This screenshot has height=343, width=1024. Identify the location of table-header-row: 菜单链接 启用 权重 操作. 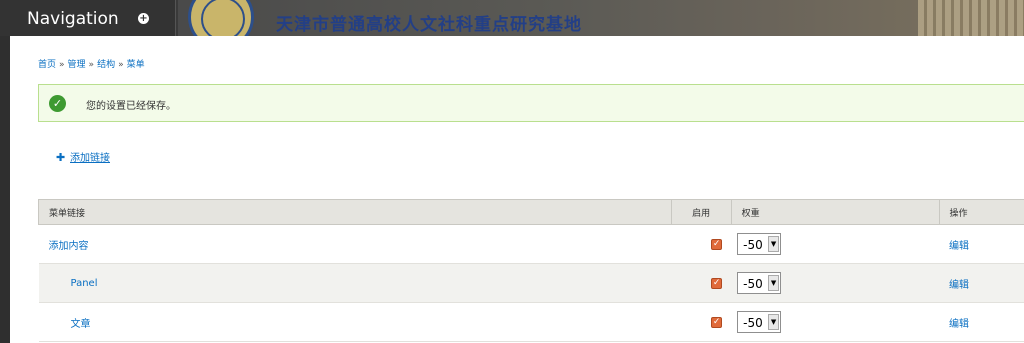
(531, 212).